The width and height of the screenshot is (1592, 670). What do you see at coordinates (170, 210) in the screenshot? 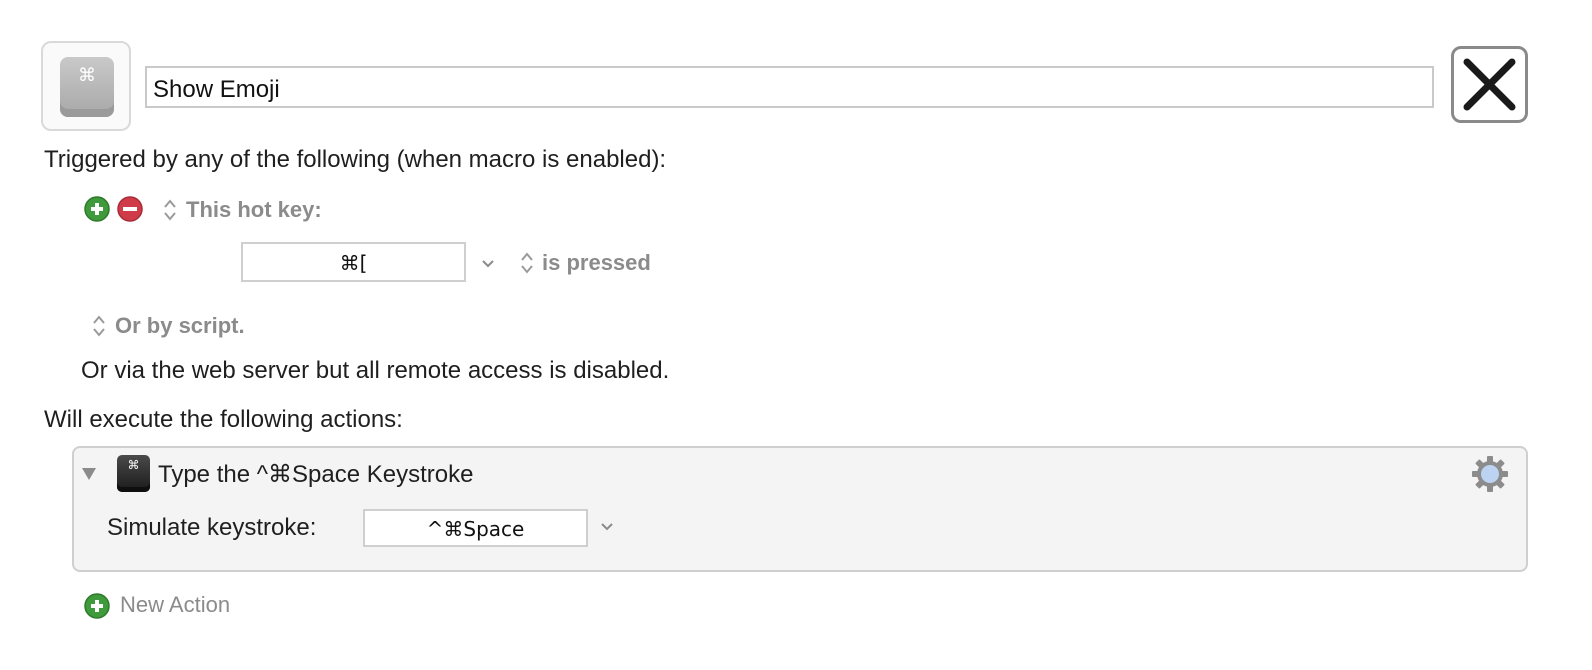
I see `trigger-type-stepper-icon` at bounding box center [170, 210].